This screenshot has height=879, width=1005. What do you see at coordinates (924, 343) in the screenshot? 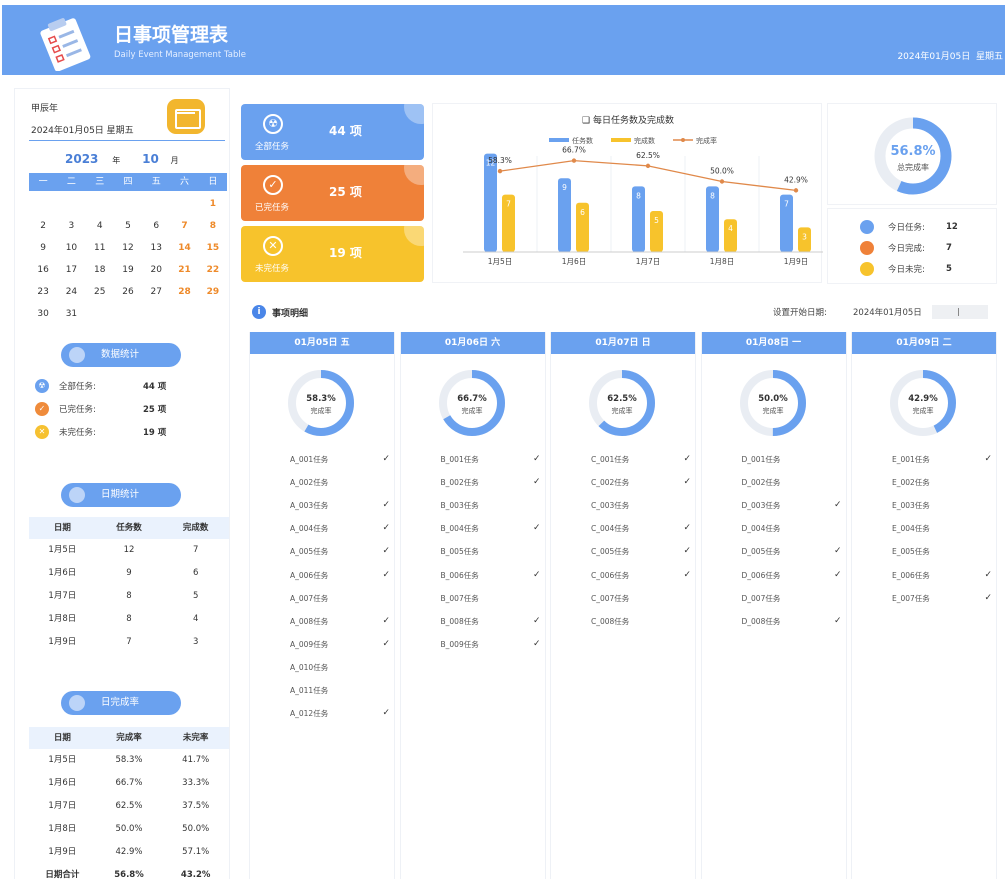
I see `day-header: 01月09日 二` at bounding box center [924, 343].